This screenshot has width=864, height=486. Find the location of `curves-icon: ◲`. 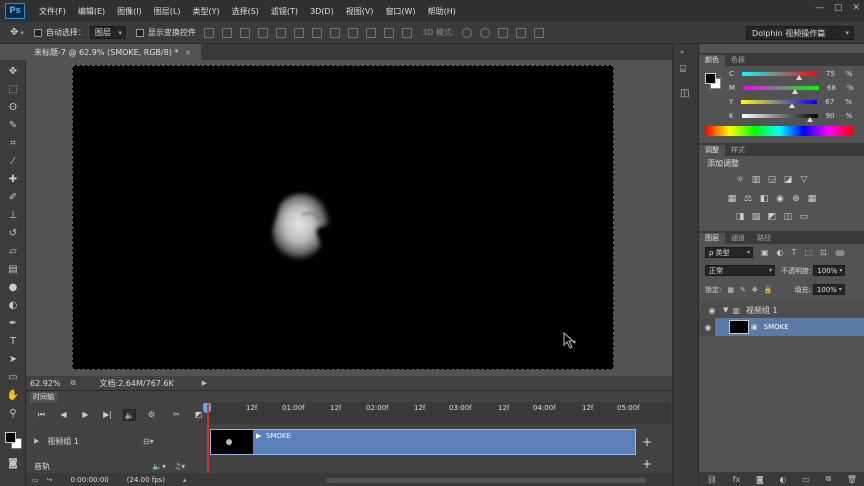

curves-icon: ◲ is located at coordinates (772, 180).